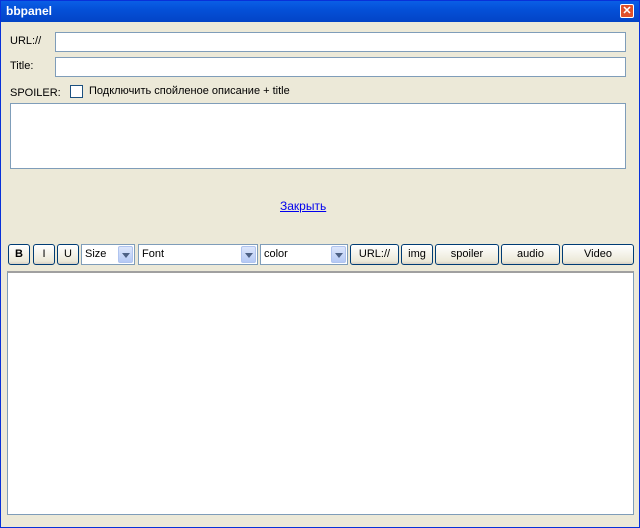  Describe the element at coordinates (340, 42) in the screenshot. I see `url-input` at that location.